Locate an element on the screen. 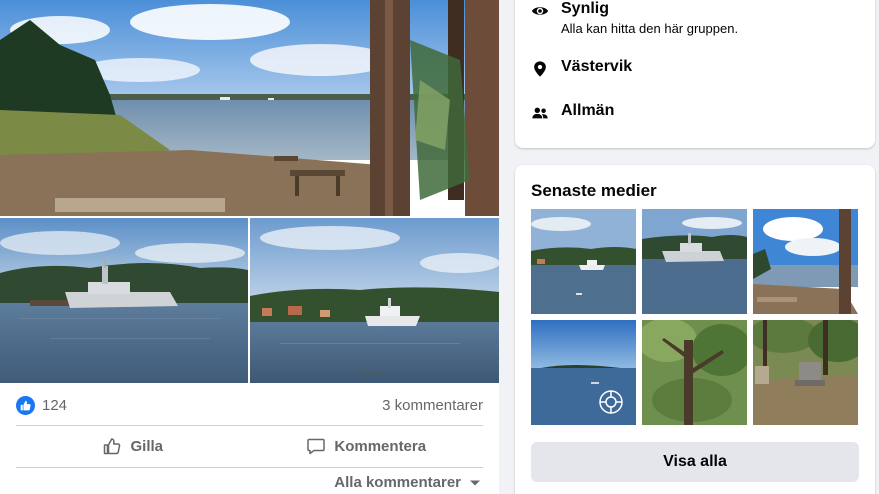 This screenshot has height=494, width=879. forest-thumbnail-image is located at coordinates (694, 372).